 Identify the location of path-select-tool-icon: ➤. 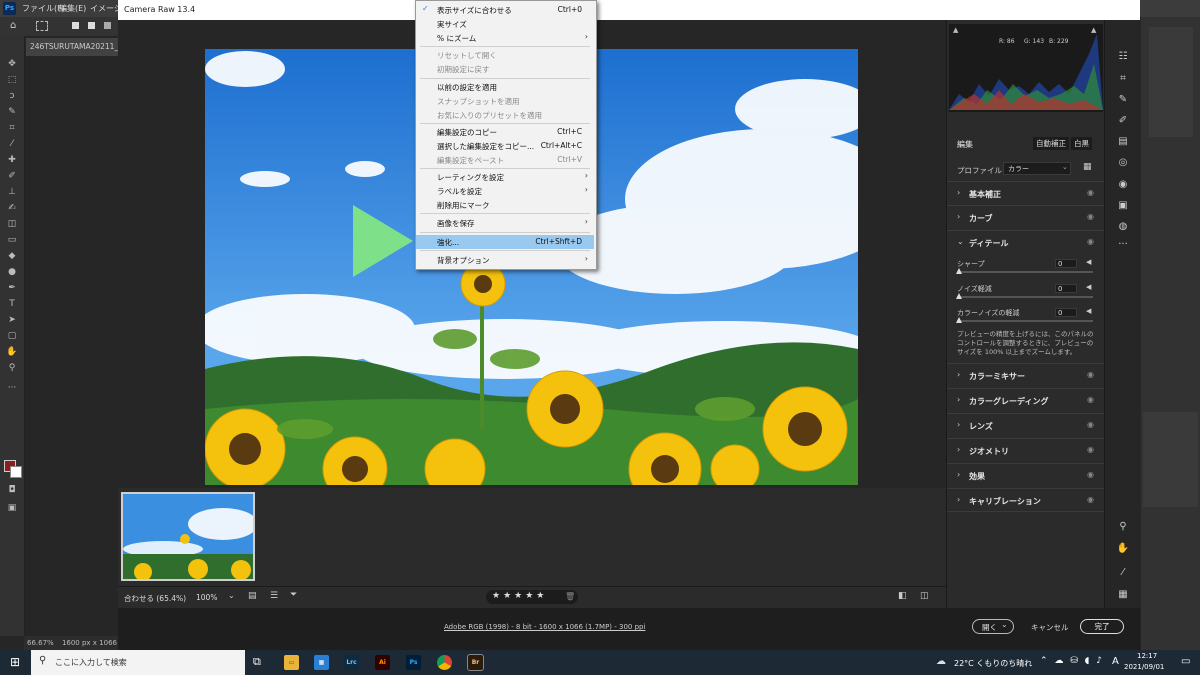
(12, 320).